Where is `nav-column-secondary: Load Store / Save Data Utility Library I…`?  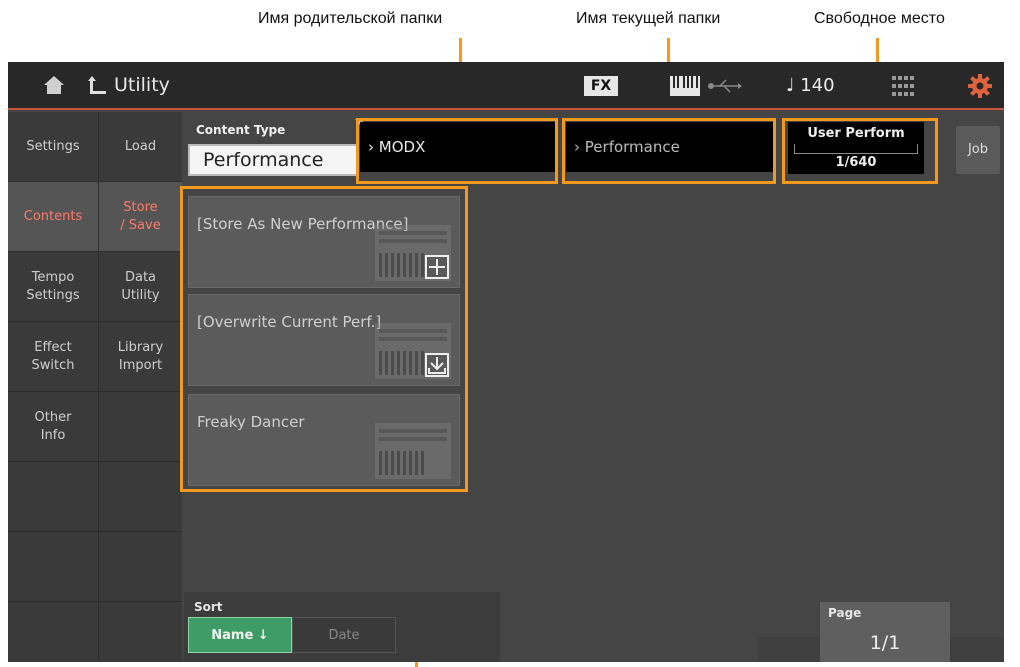
nav-column-secondary: Load Store / Save Data Utility Library I… is located at coordinates (140, 387).